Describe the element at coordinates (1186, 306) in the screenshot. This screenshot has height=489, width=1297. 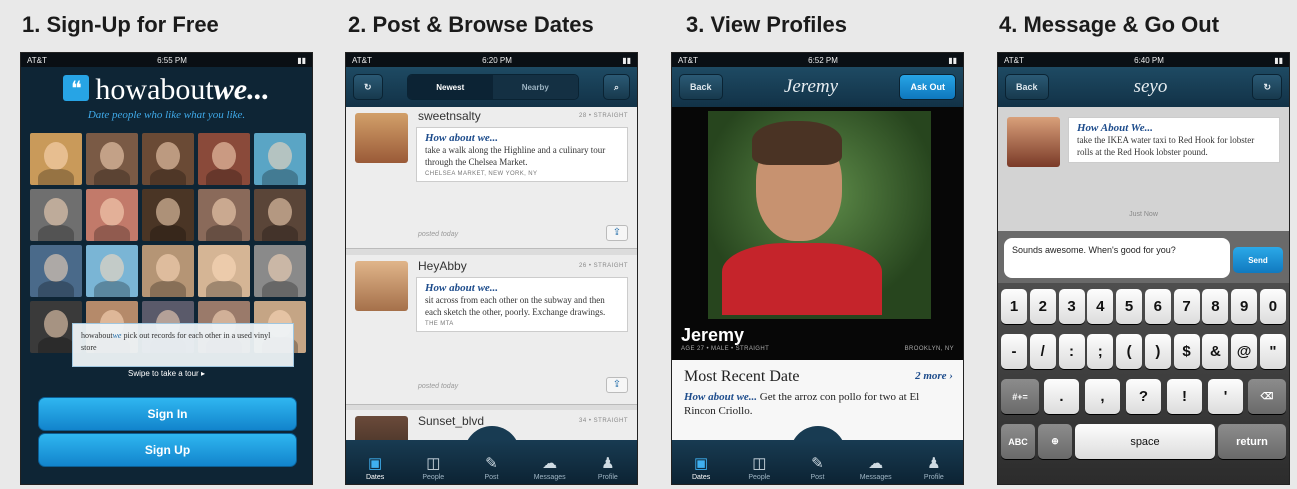
I see `key: 7` at that location.